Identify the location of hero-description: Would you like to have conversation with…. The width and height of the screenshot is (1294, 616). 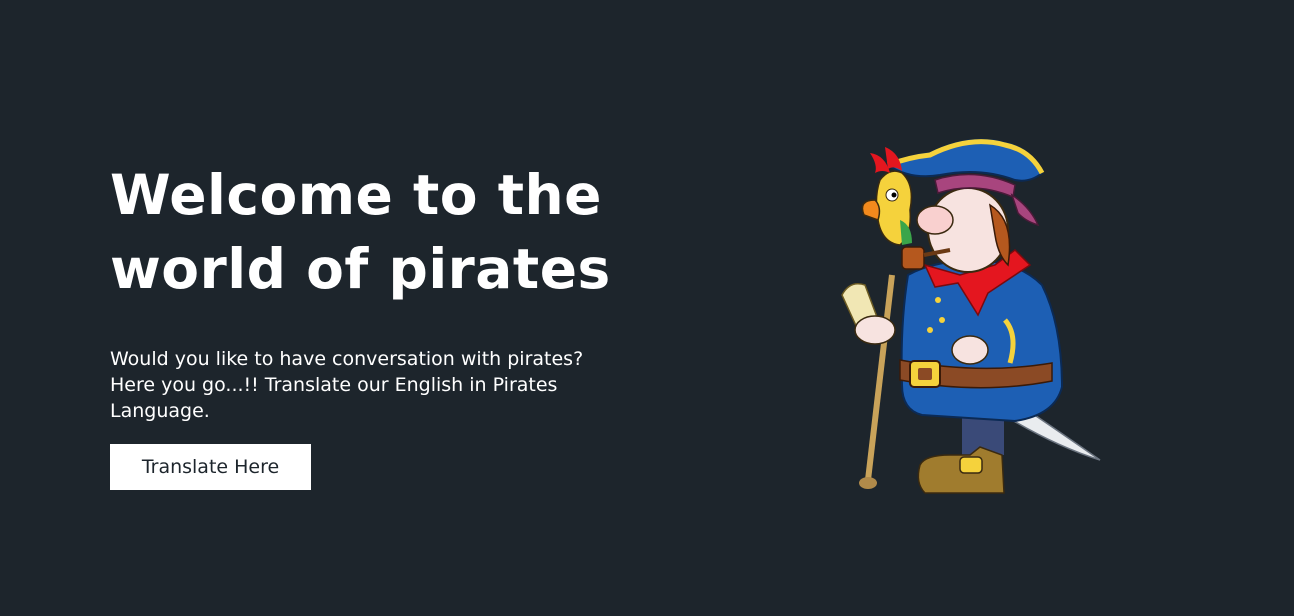
(347, 385).